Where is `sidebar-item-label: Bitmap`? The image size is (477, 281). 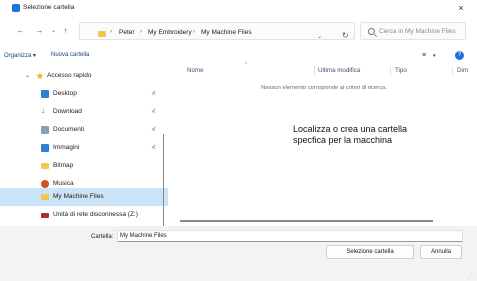
sidebar-item-label: Bitmap is located at coordinates (63, 165).